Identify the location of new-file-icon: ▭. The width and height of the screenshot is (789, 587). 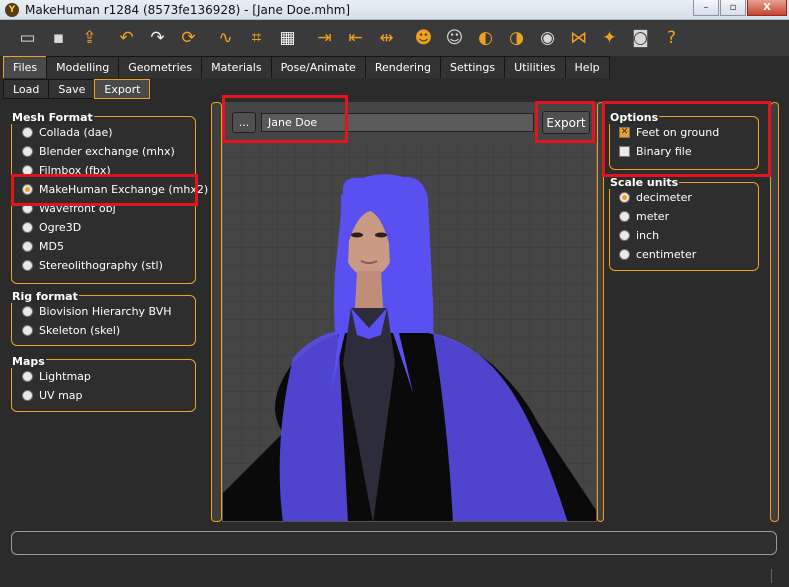
(27, 38).